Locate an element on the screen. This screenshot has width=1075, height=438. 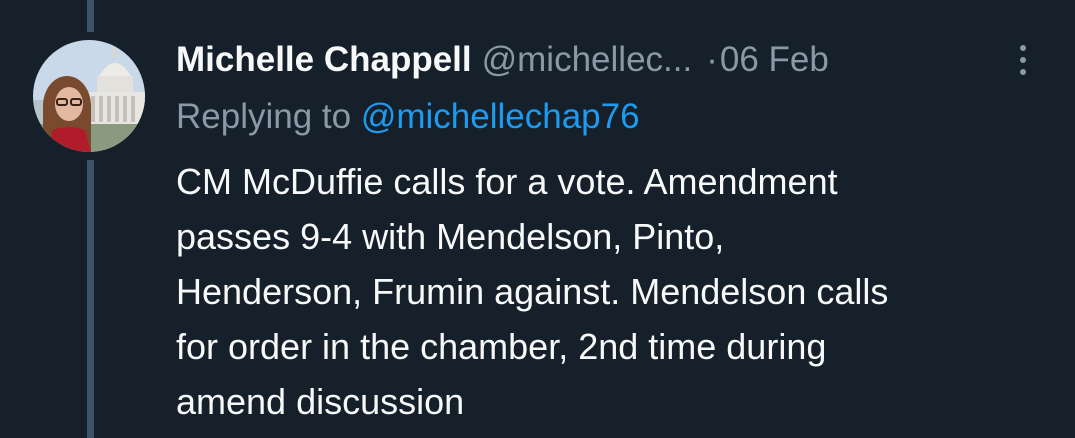
tweet-header: Michelle Chappell @michellec... ·06 Feb is located at coordinates (606, 60).